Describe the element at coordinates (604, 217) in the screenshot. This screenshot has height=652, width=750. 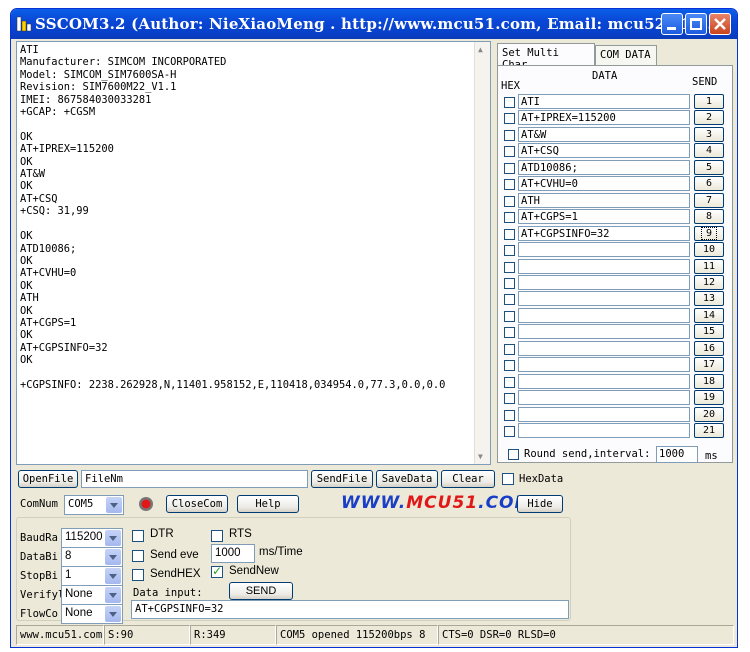
I see `command-input: AT+CGPS=1` at that location.